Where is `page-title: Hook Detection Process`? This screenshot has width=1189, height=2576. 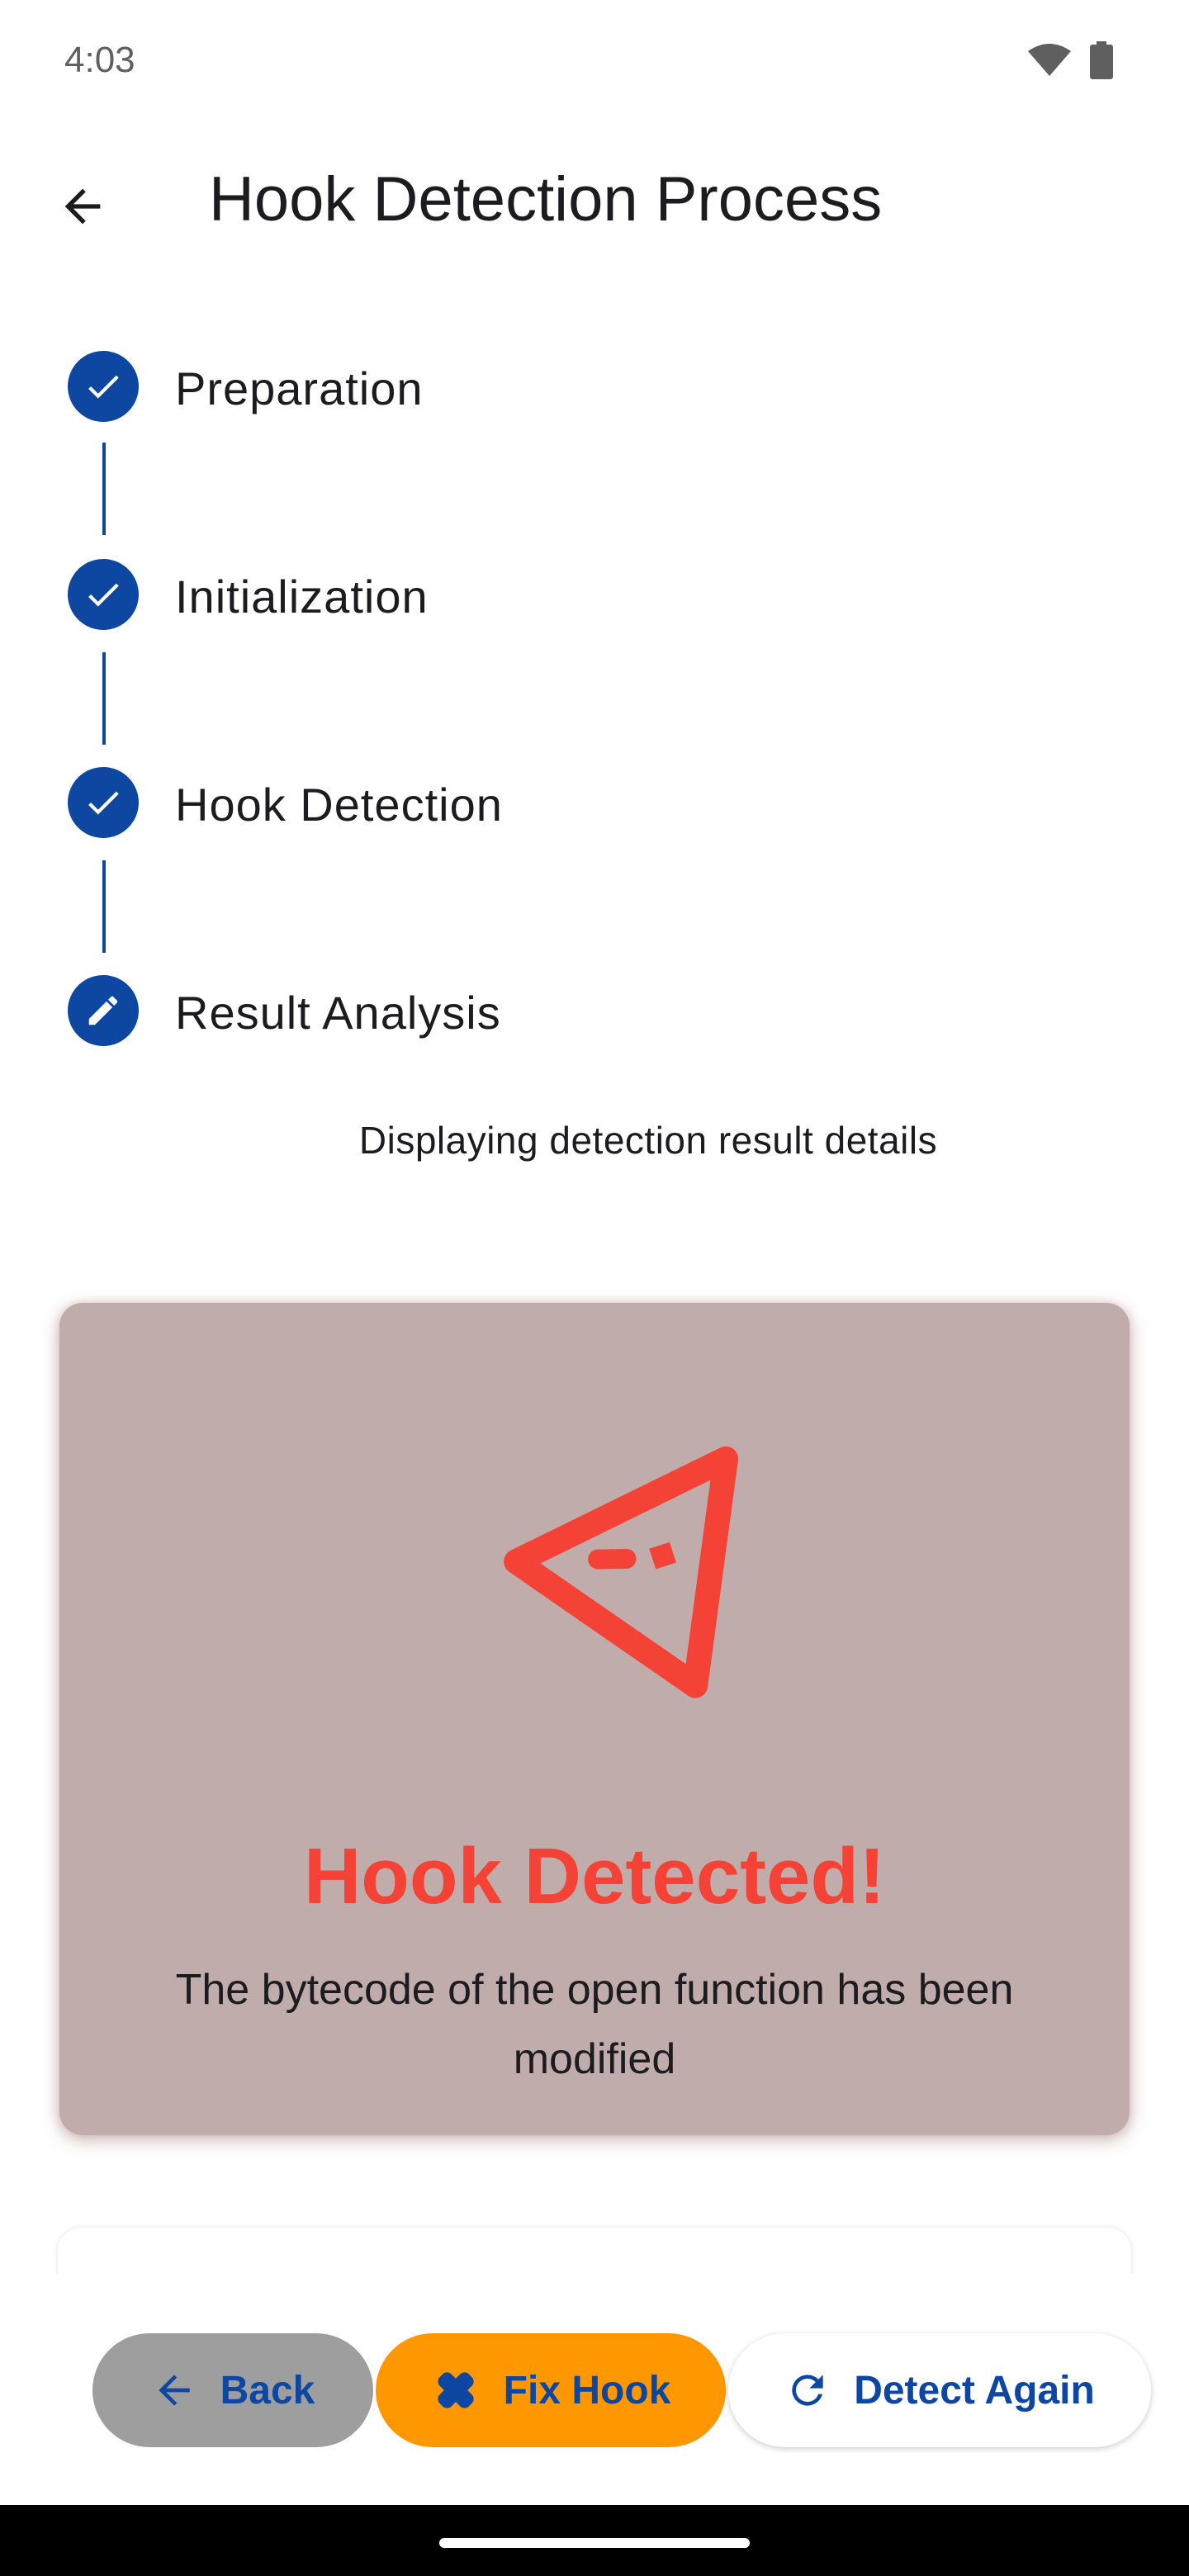 page-title: Hook Detection Process is located at coordinates (546, 199).